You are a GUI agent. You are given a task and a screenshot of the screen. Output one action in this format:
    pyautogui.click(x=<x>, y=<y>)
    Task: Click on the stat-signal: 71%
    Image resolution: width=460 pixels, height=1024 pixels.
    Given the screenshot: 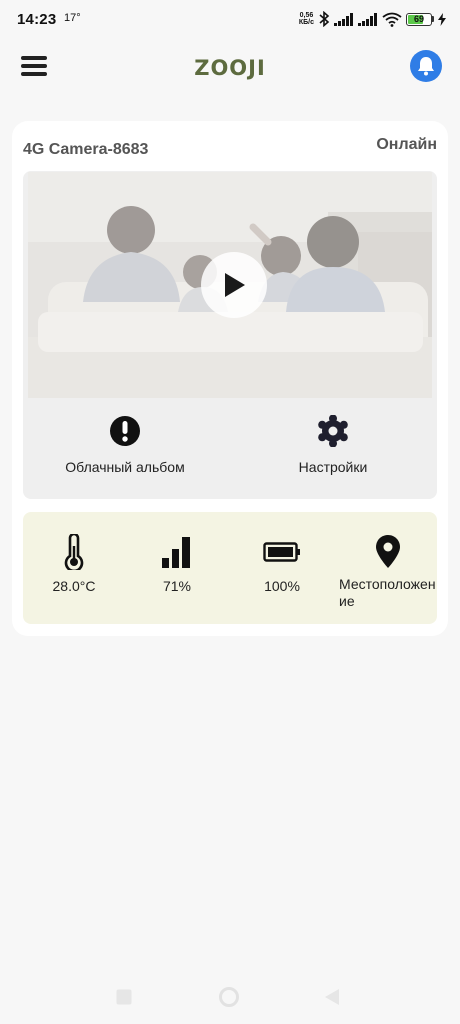 What is the action you would take?
    pyautogui.click(x=177, y=564)
    